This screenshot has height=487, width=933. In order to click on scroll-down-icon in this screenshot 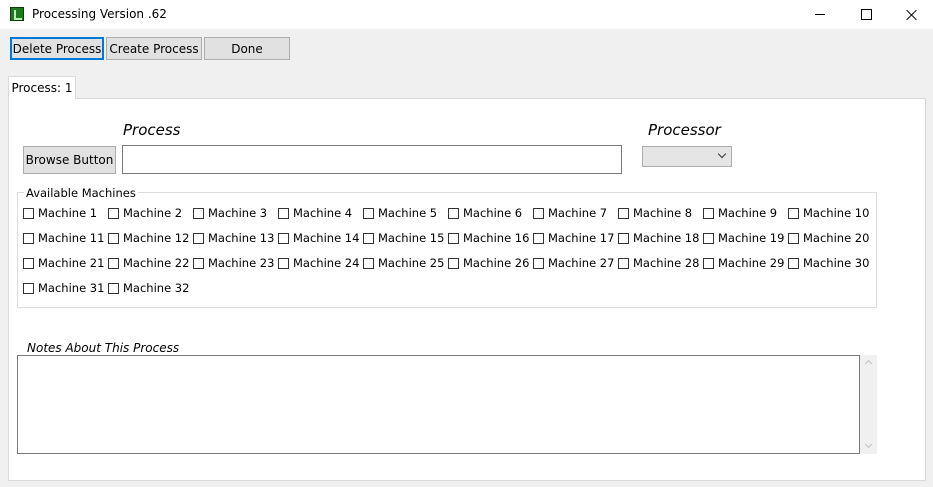, I will do `click(868, 444)`.